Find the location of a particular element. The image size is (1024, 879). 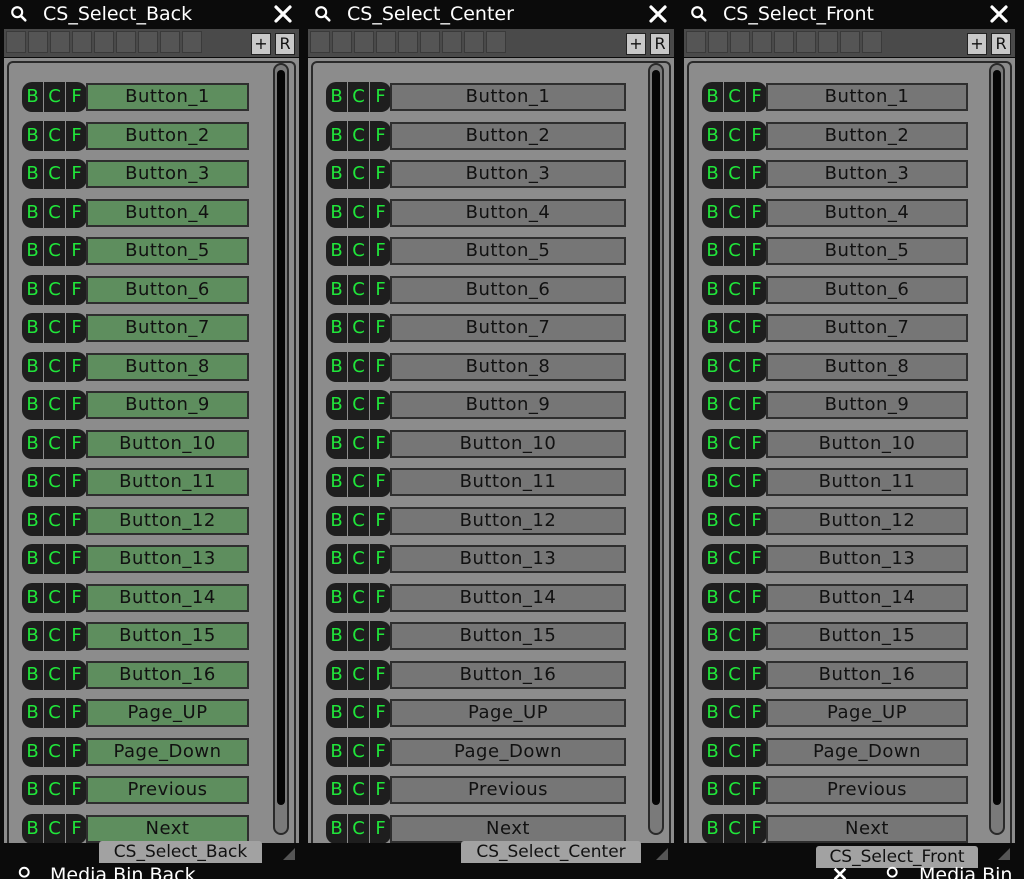

cs-select-button: Button_10 is located at coordinates (167, 444).